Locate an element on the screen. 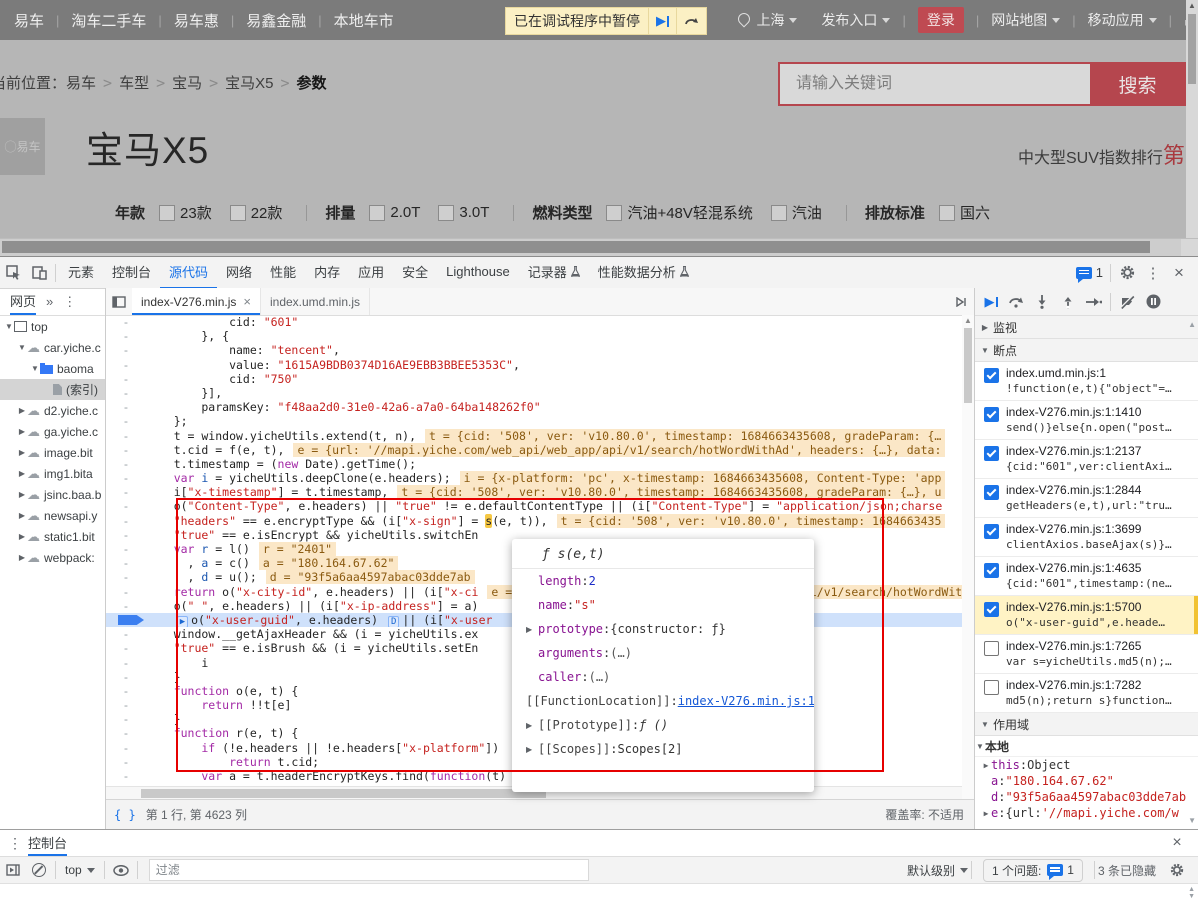 The image size is (1198, 902). step-out-icon is located at coordinates (1068, 302).